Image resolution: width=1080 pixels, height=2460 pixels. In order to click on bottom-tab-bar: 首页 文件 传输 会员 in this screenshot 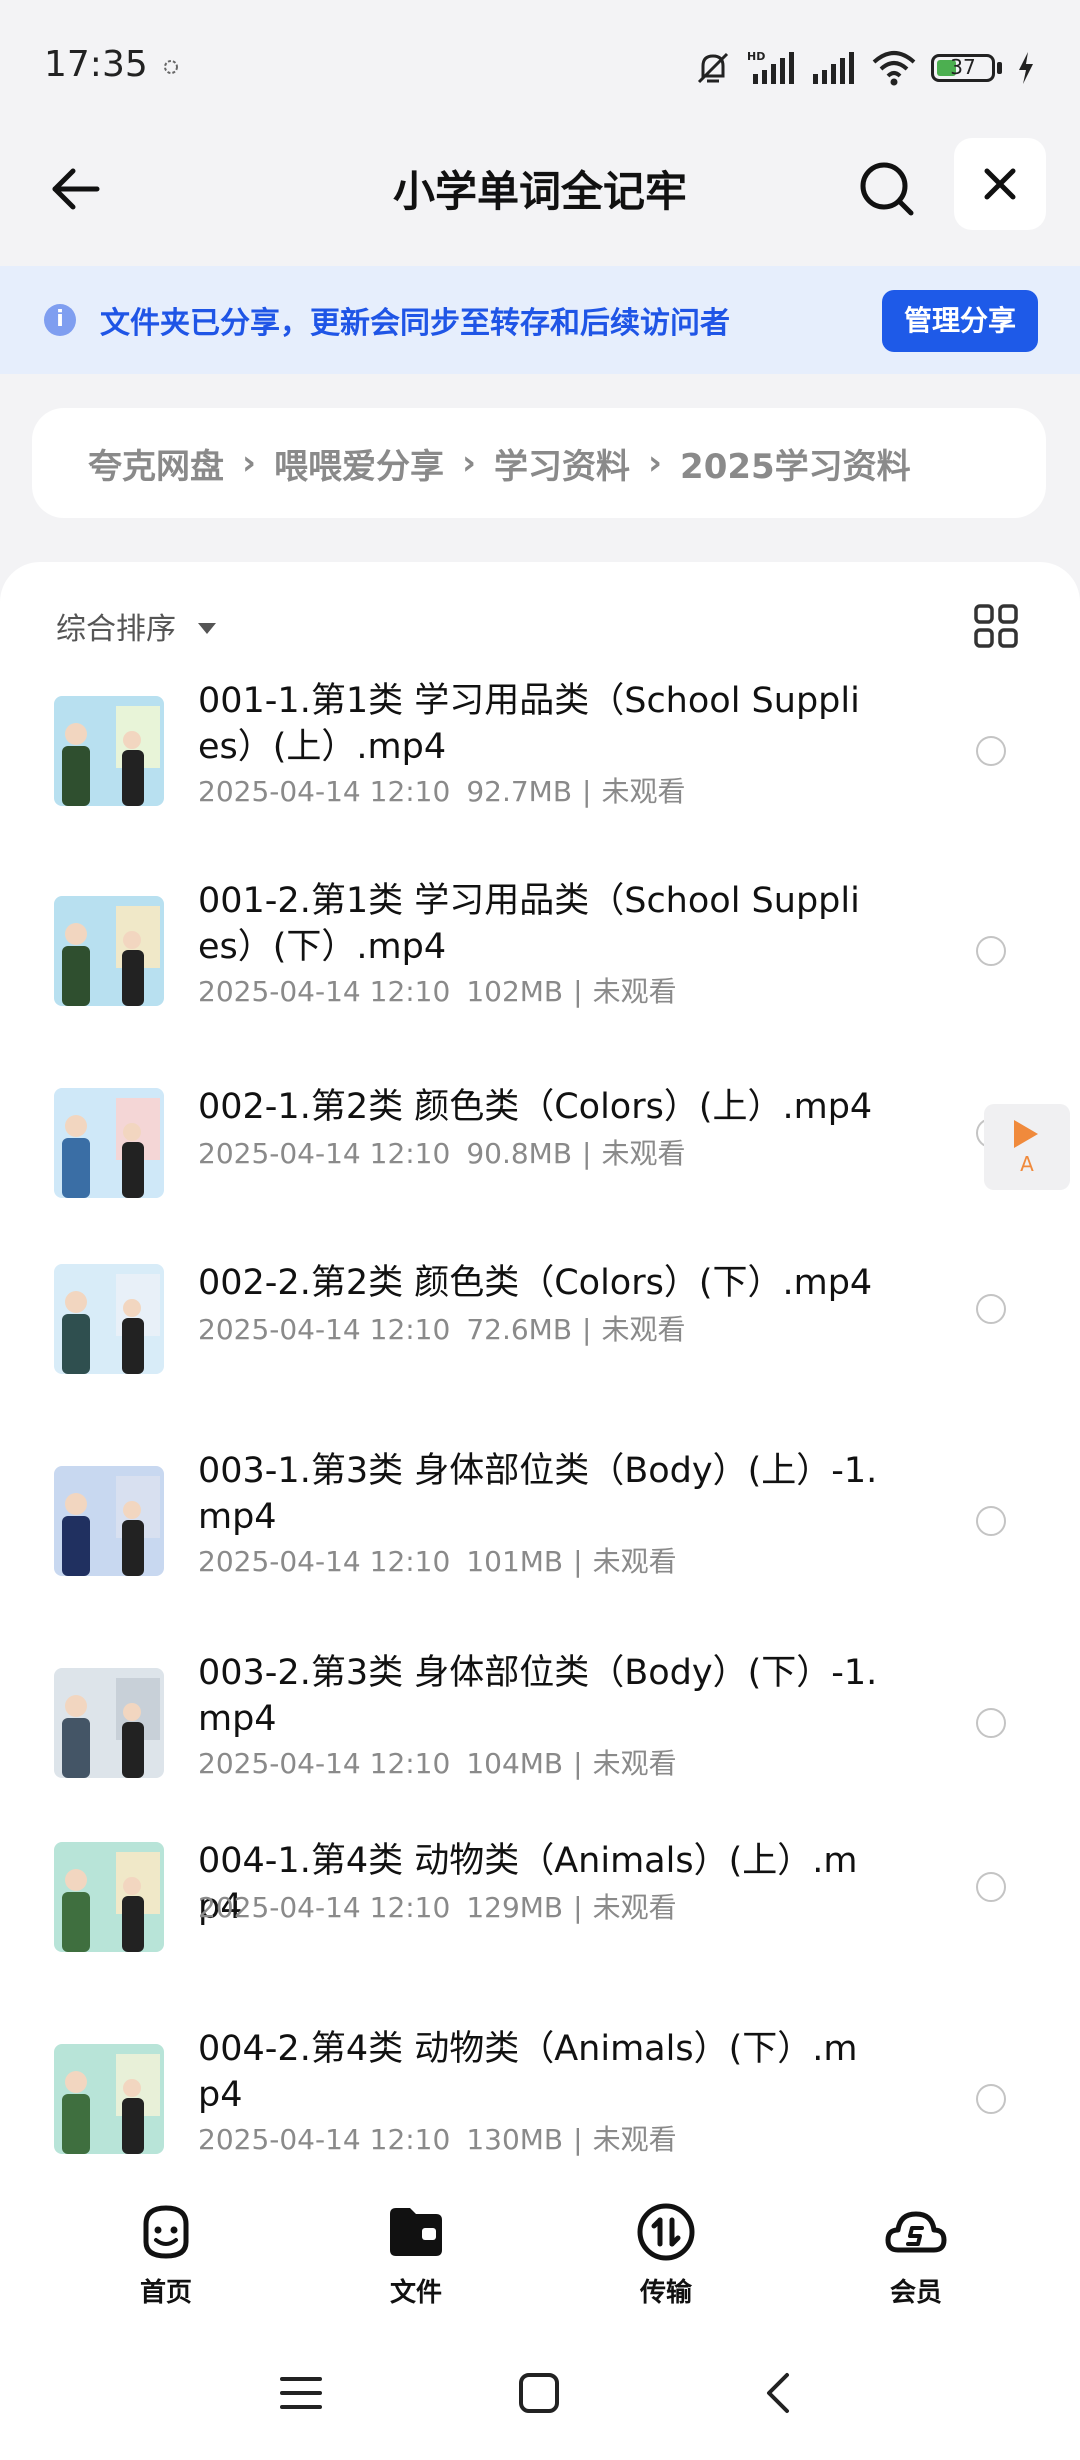, I will do `click(540, 2255)`.